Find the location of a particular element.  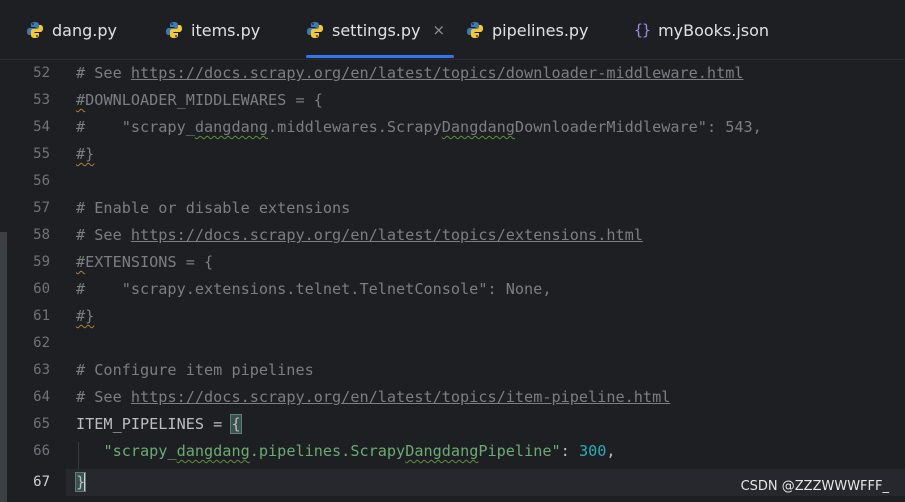

tab-label: myBooks.json is located at coordinates (714, 30).